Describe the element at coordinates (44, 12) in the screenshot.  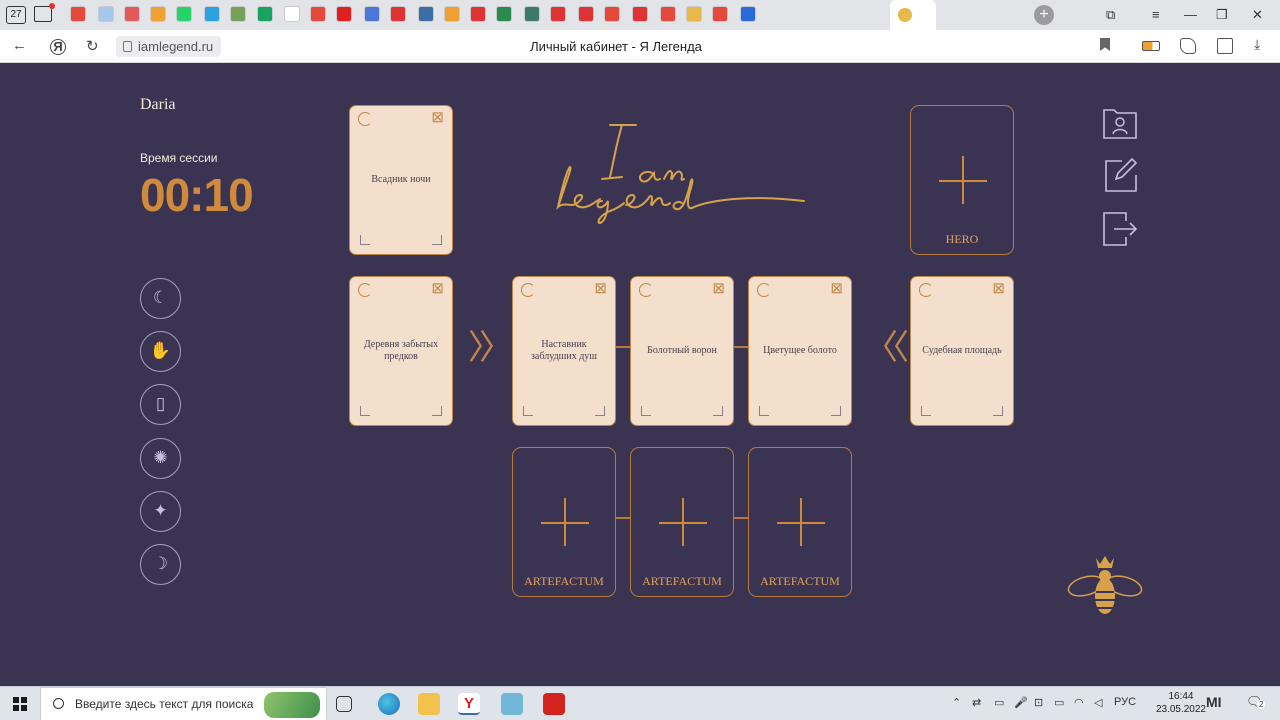
I see `tab-folder-icon` at that location.